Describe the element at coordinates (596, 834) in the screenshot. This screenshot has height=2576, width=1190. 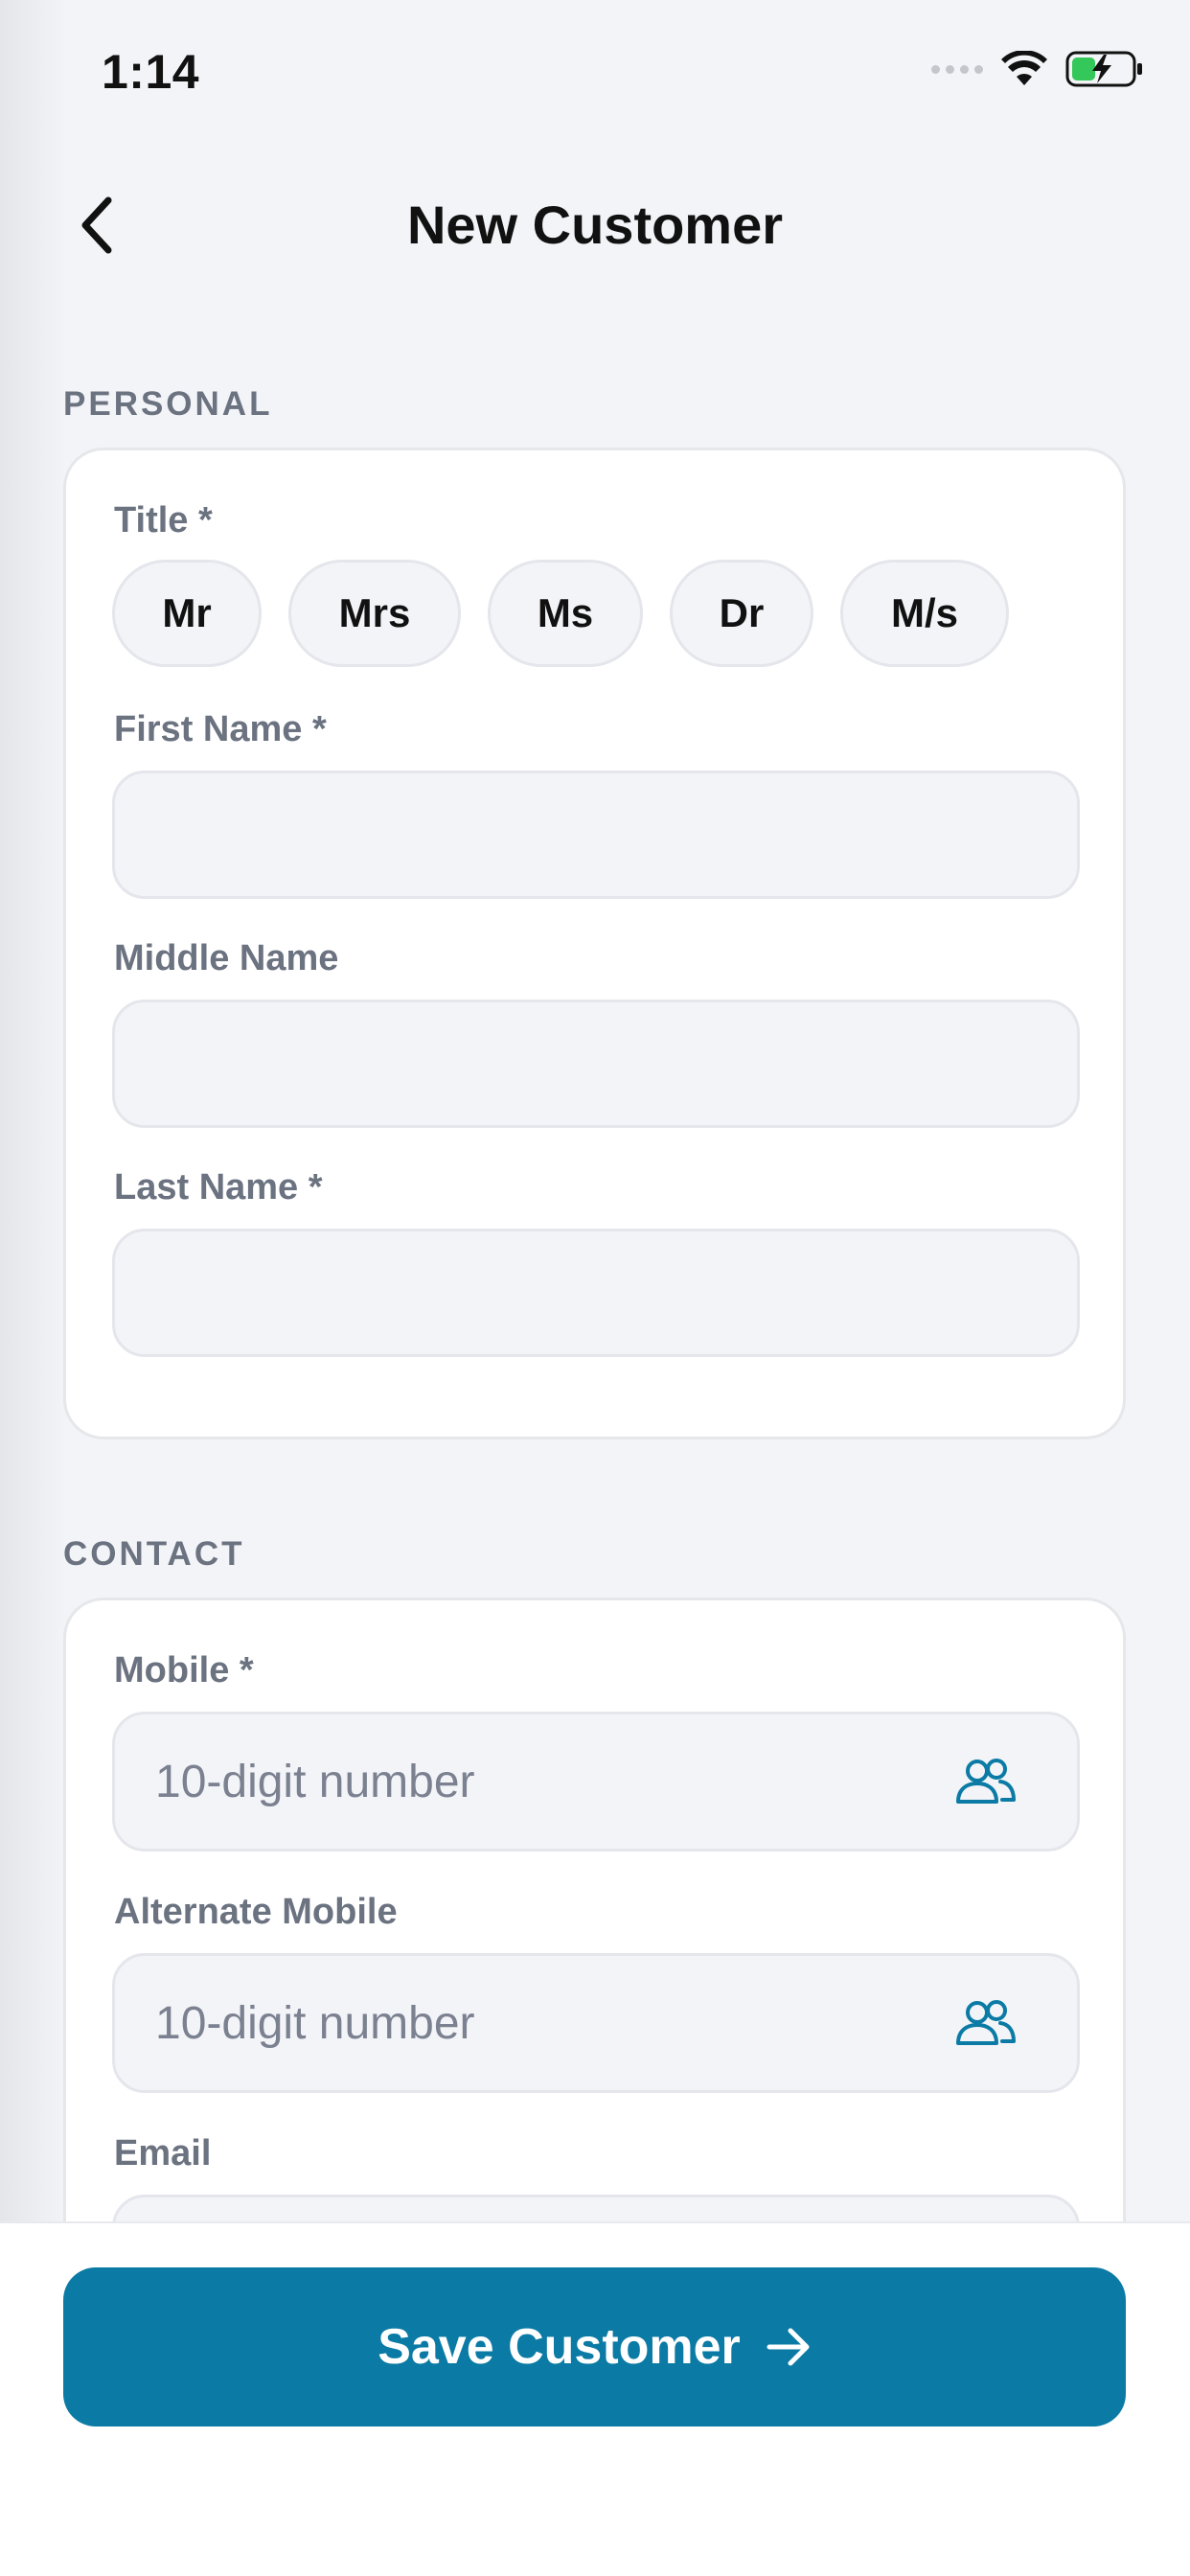
I see `first-name-input` at that location.